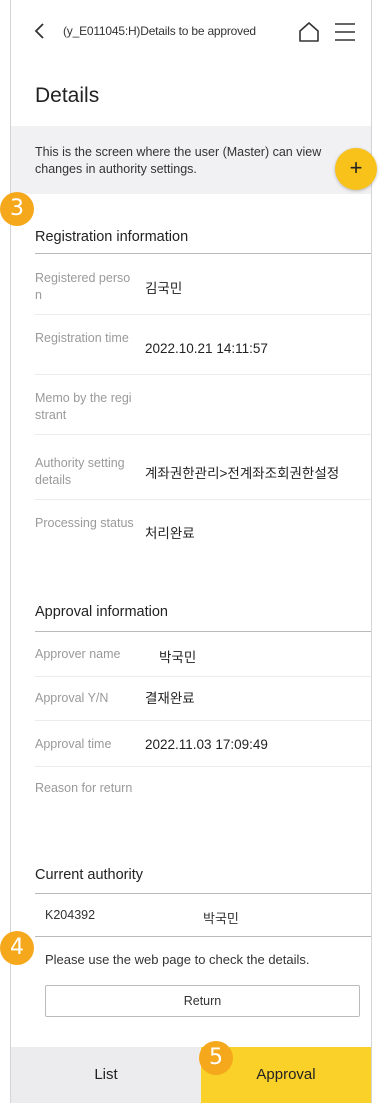 The height and width of the screenshot is (1103, 381). Describe the element at coordinates (17, 209) in the screenshot. I see `step-badge-3: 3` at that location.